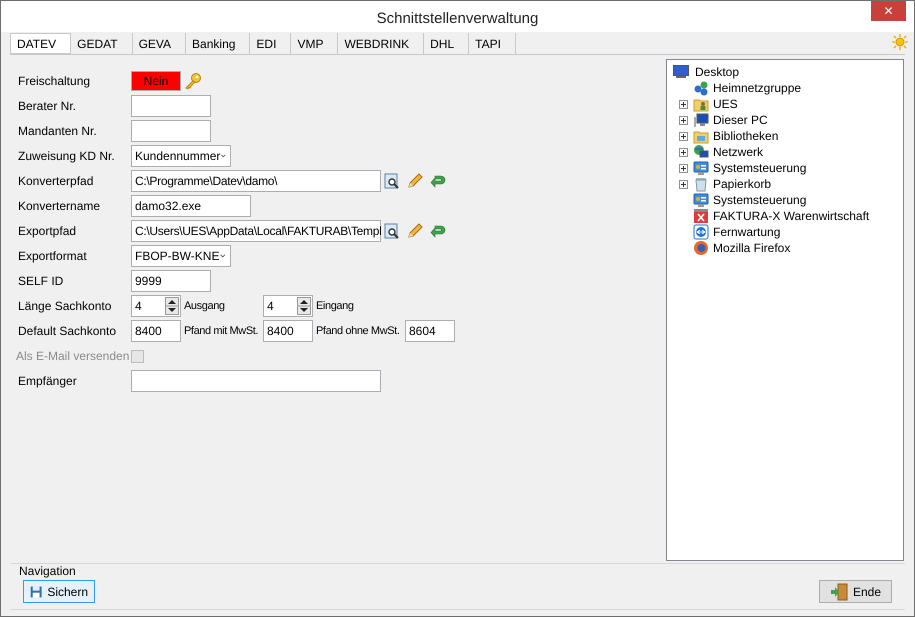  What do you see at coordinates (59, 591) in the screenshot?
I see `save-button: Sichern` at bounding box center [59, 591].